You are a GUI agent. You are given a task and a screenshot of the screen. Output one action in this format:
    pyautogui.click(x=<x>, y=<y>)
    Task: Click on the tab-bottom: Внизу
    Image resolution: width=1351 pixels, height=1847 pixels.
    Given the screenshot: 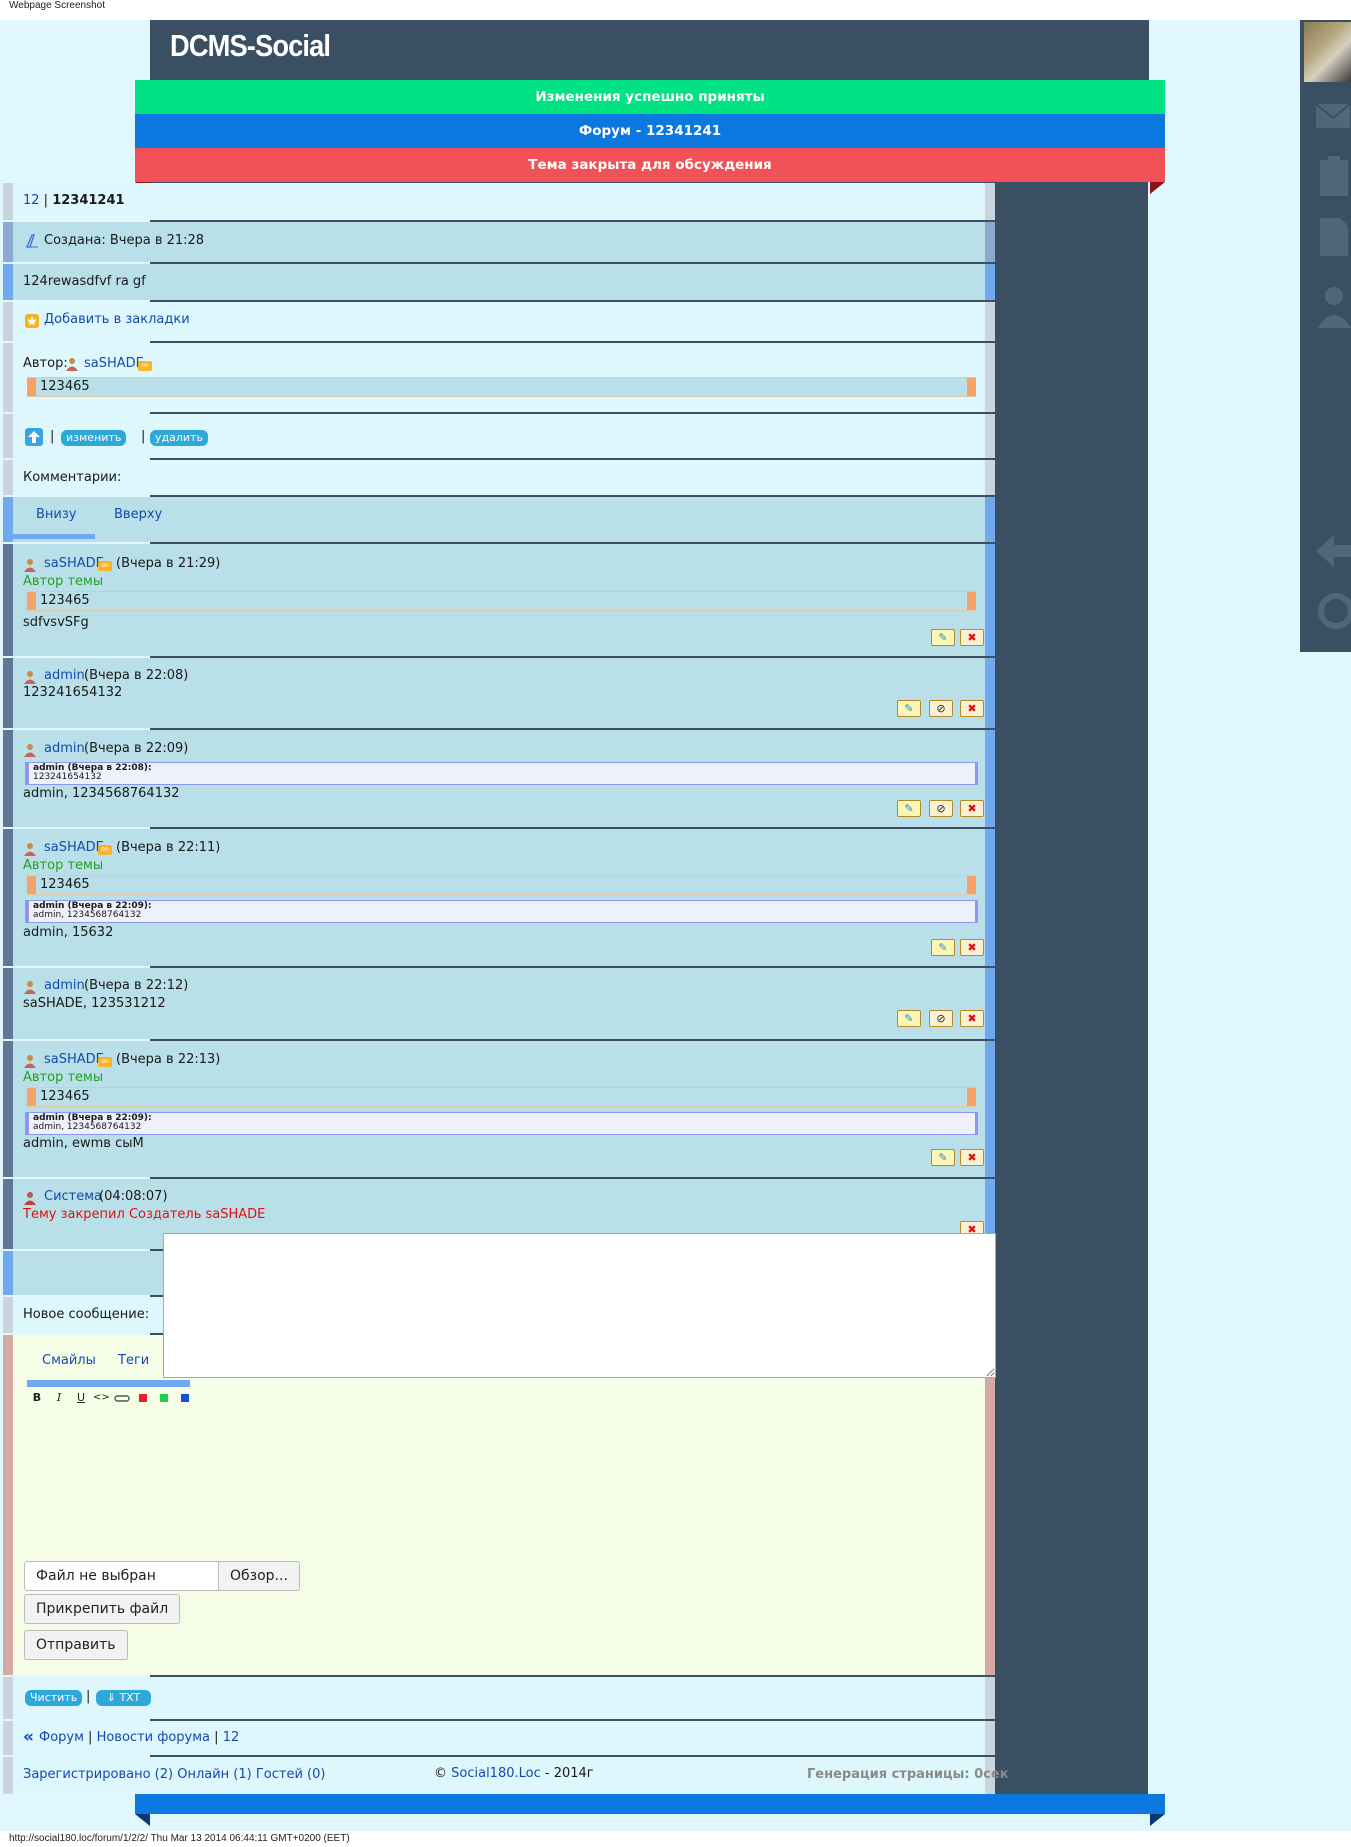 What is the action you would take?
    pyautogui.click(x=56, y=514)
    